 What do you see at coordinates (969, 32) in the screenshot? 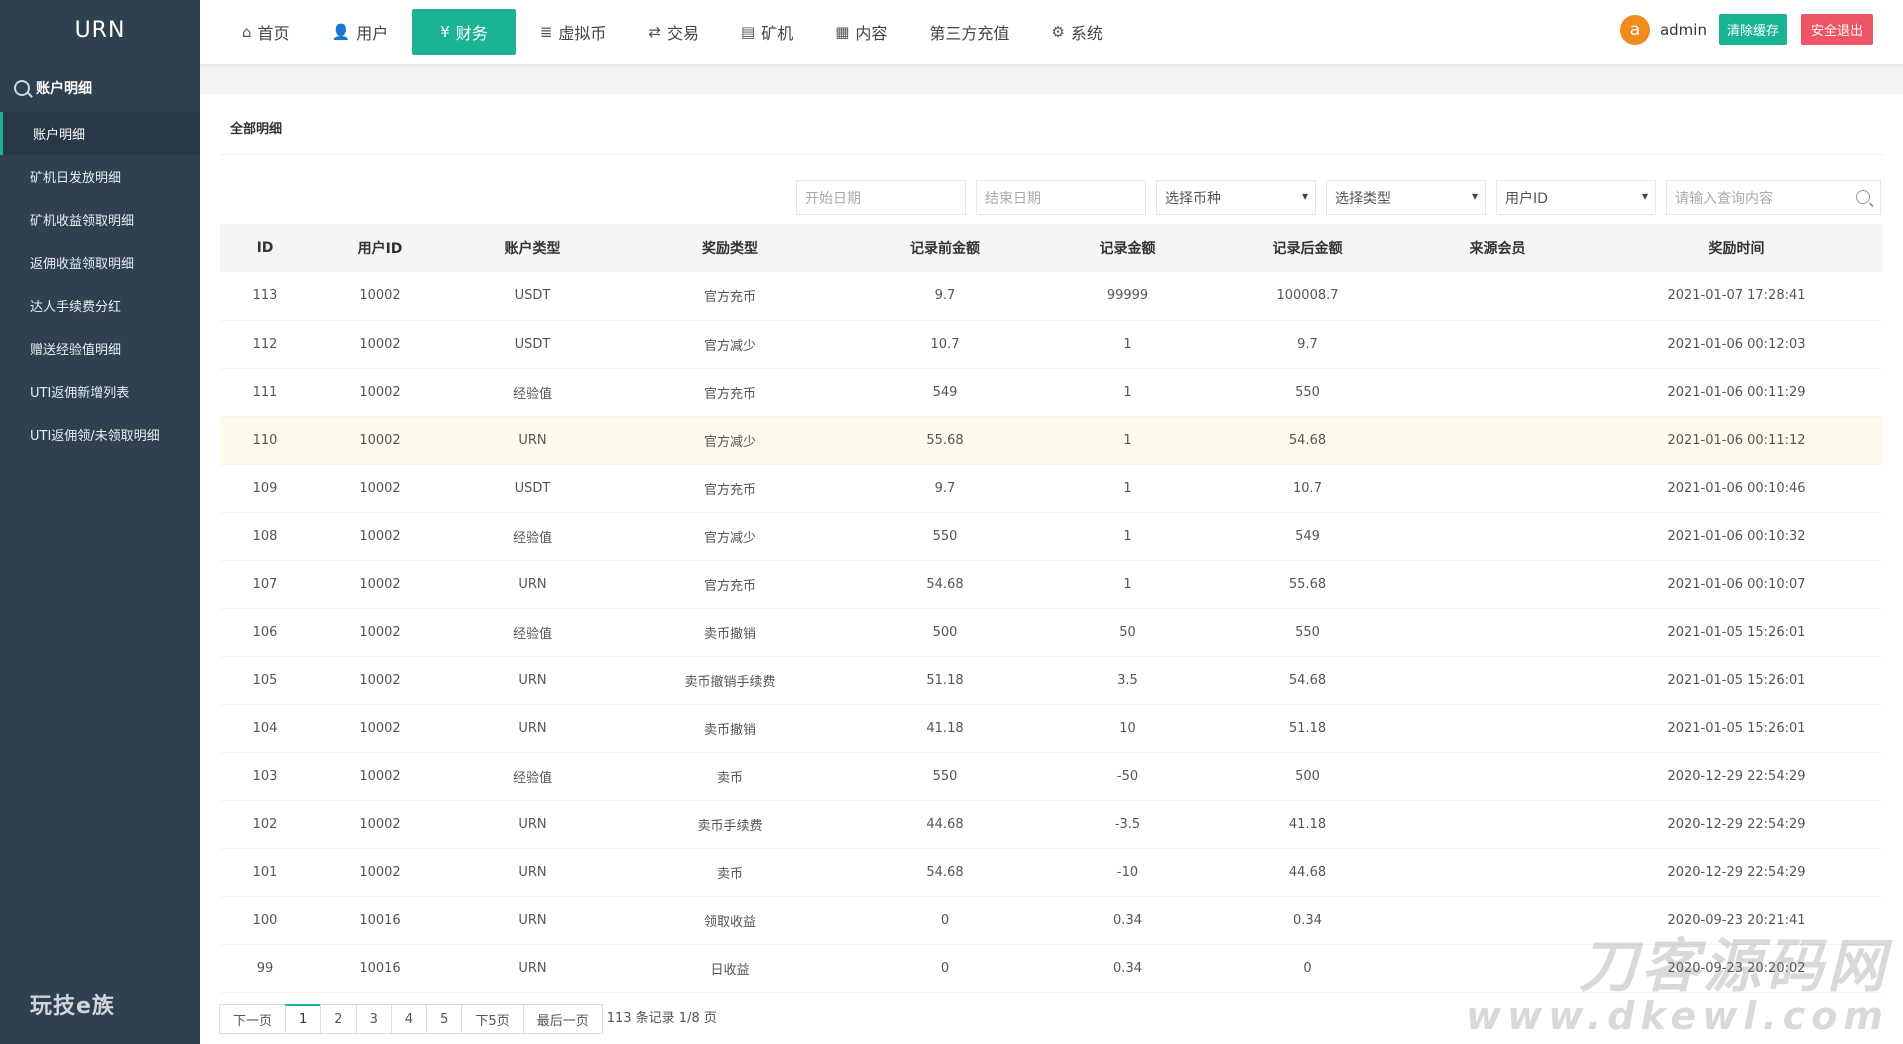
I see `nav-item: 第三方充值` at bounding box center [969, 32].